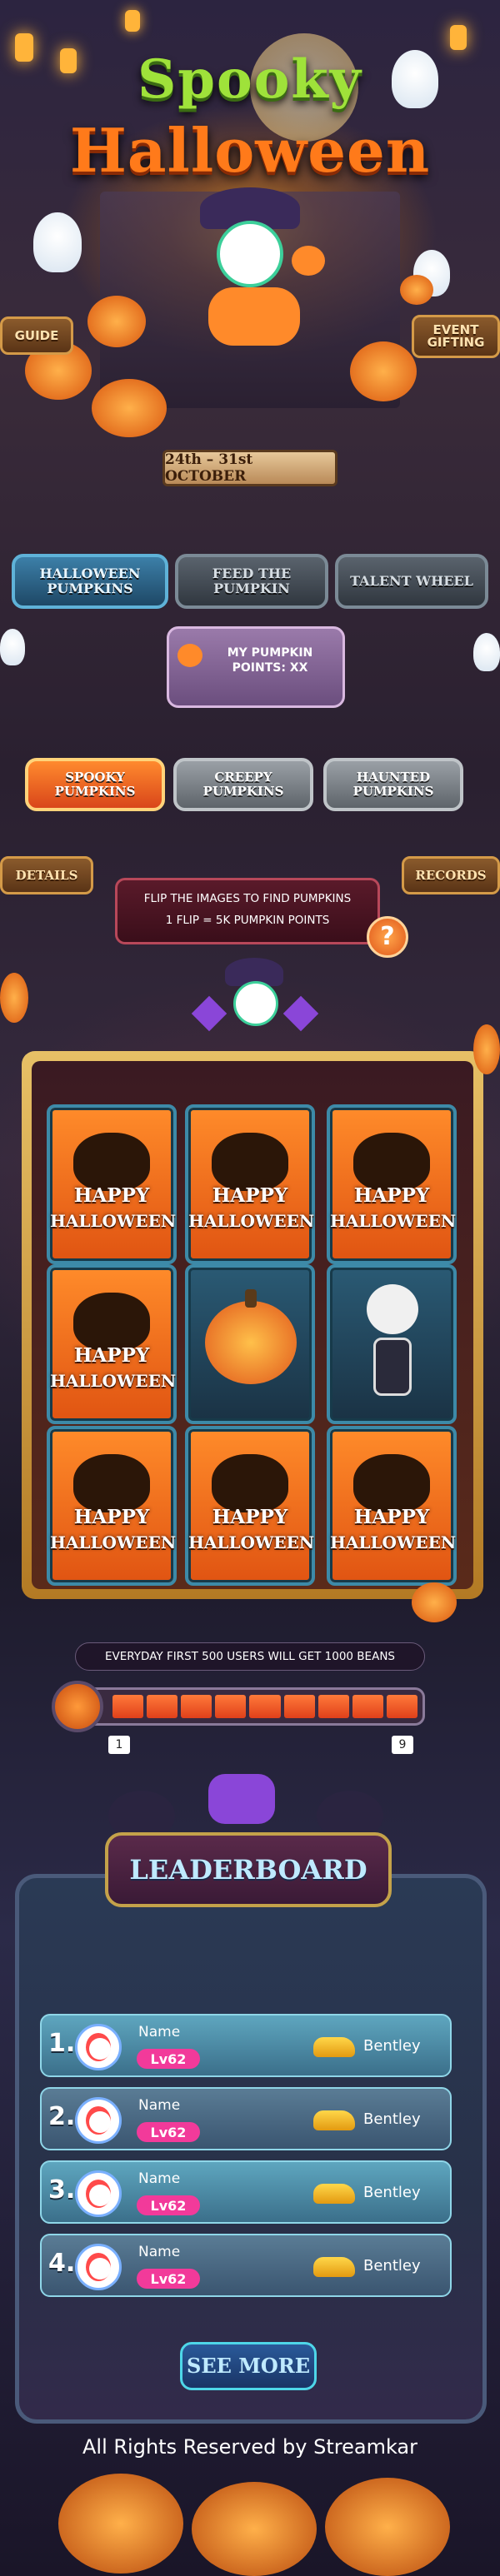 The height and width of the screenshot is (2576, 500). I want to click on leaderboard-row: 3. Name Lv62 Bentley, so click(246, 2192).